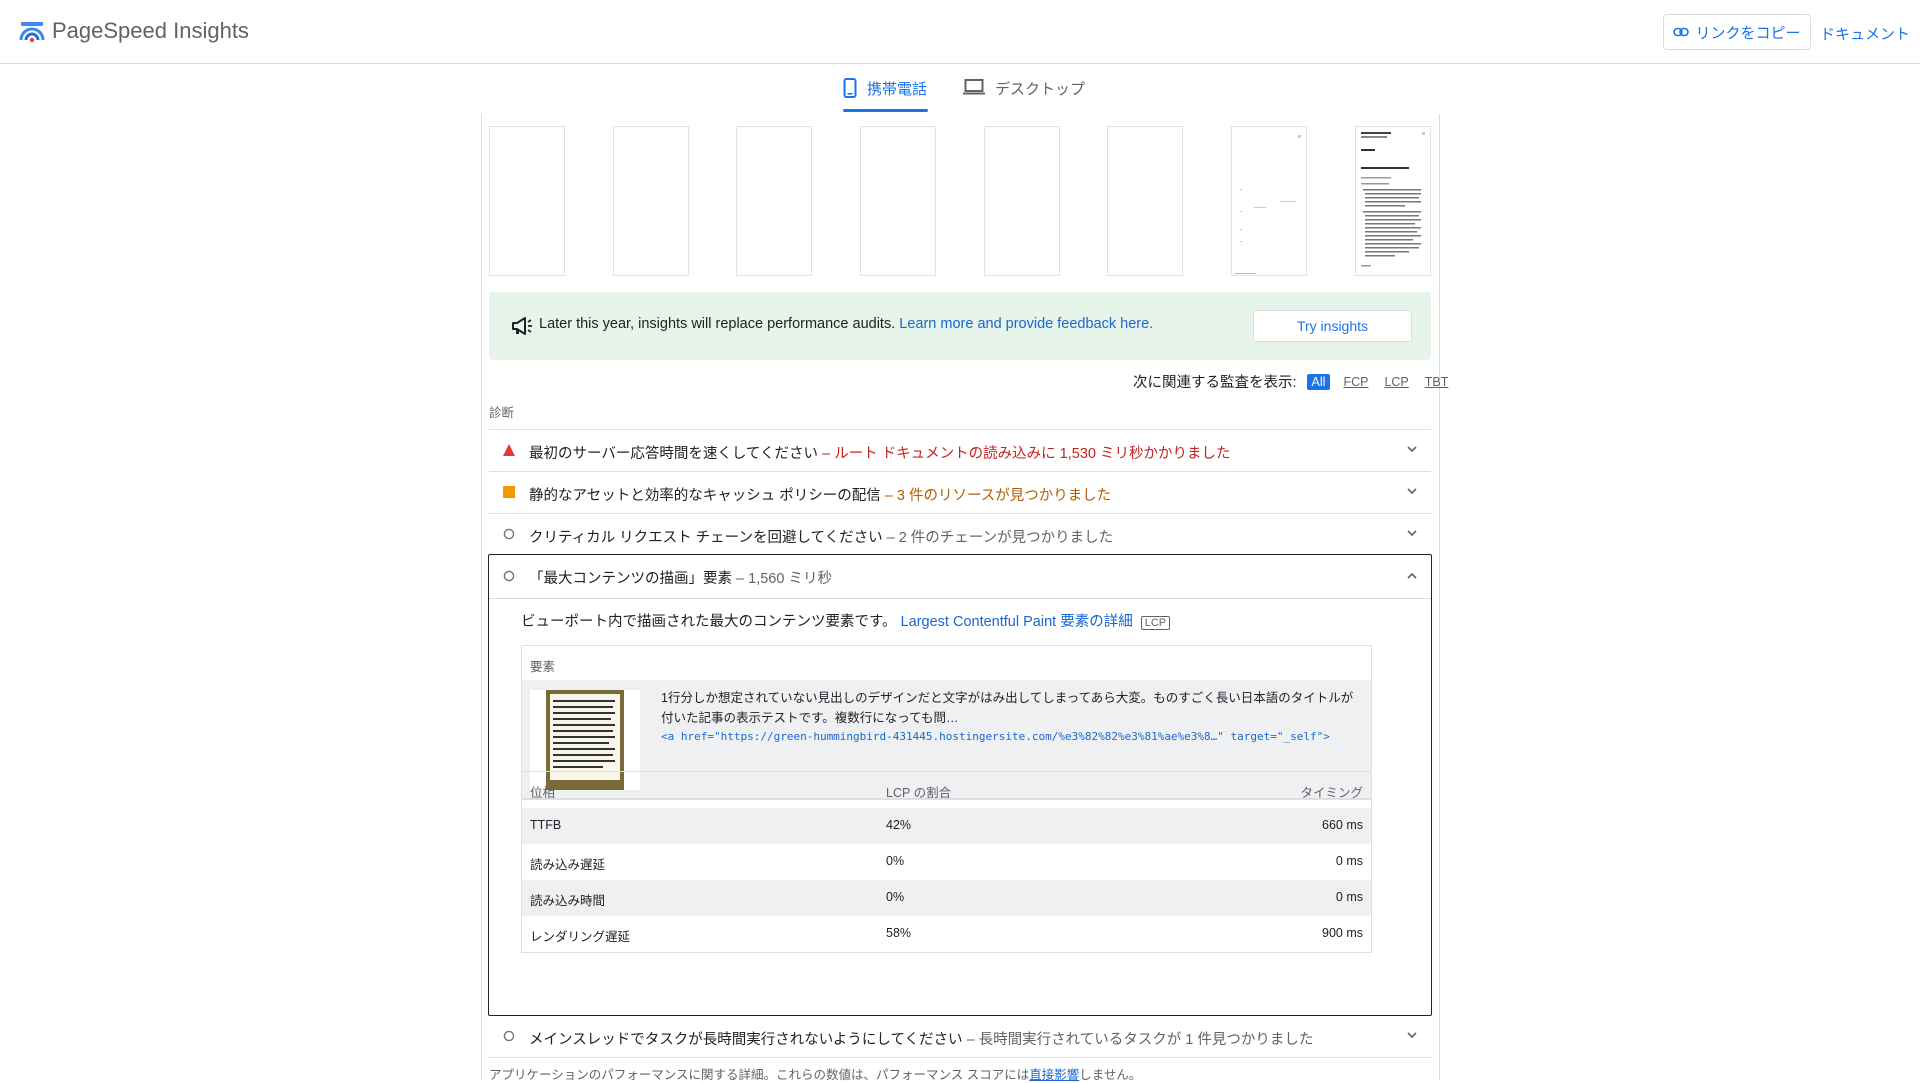 This screenshot has width=1920, height=1083. I want to click on audit-filter: 次に関連する監査を表示: All FCP LCP TBT, so click(1292, 381).